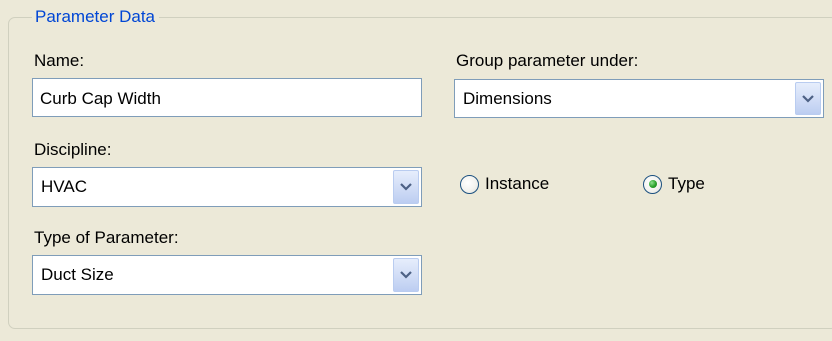 The height and width of the screenshot is (341, 832). I want to click on type-radio-circle, so click(652, 184).